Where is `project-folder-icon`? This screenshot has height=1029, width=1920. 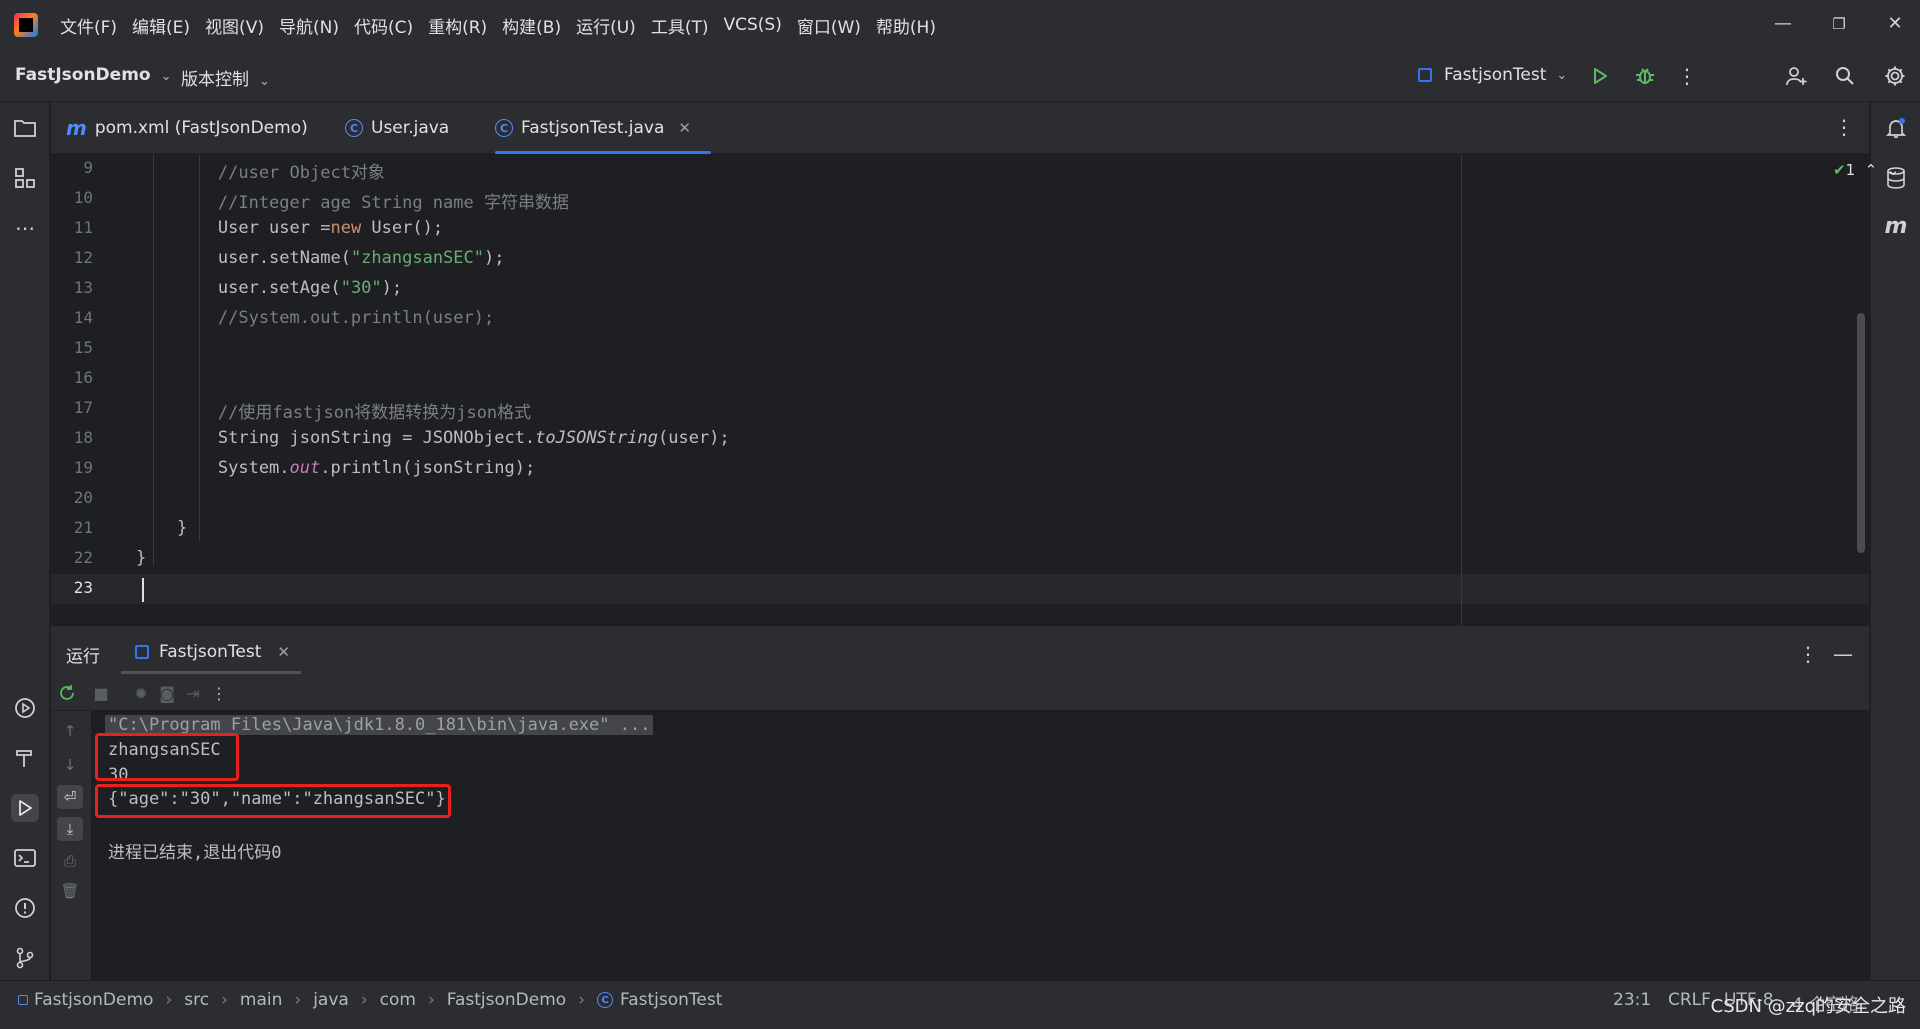
project-folder-icon is located at coordinates (25, 128).